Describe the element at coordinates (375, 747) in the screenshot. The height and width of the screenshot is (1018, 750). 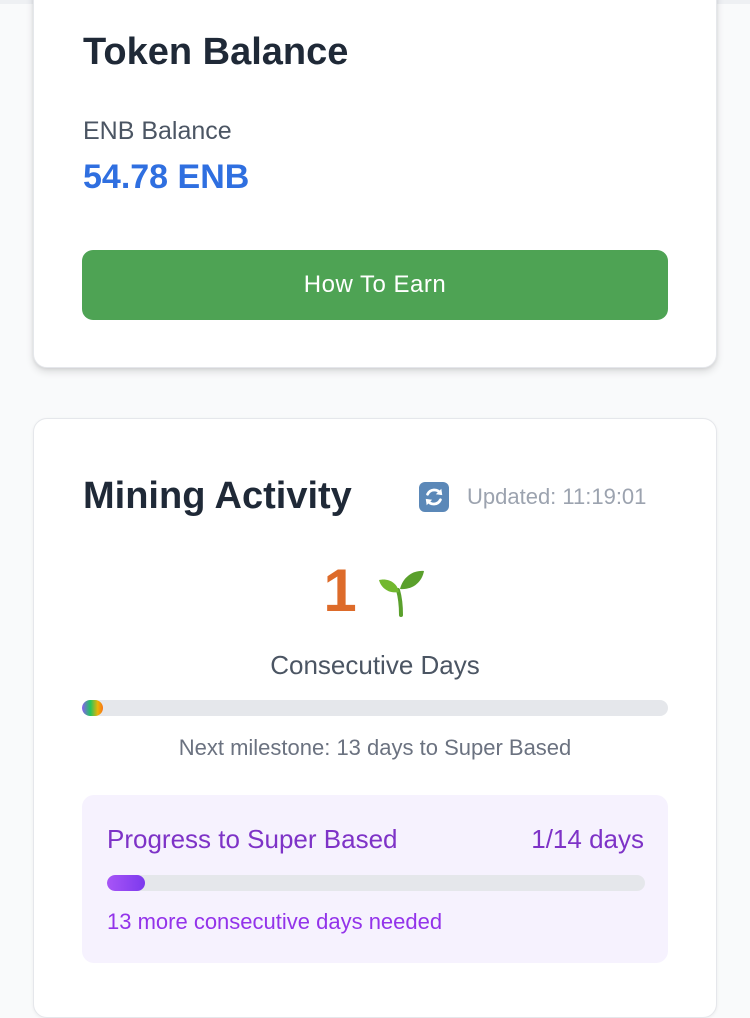
I see `next-milestone-text: Next milestone: 13 days to Super Based` at that location.